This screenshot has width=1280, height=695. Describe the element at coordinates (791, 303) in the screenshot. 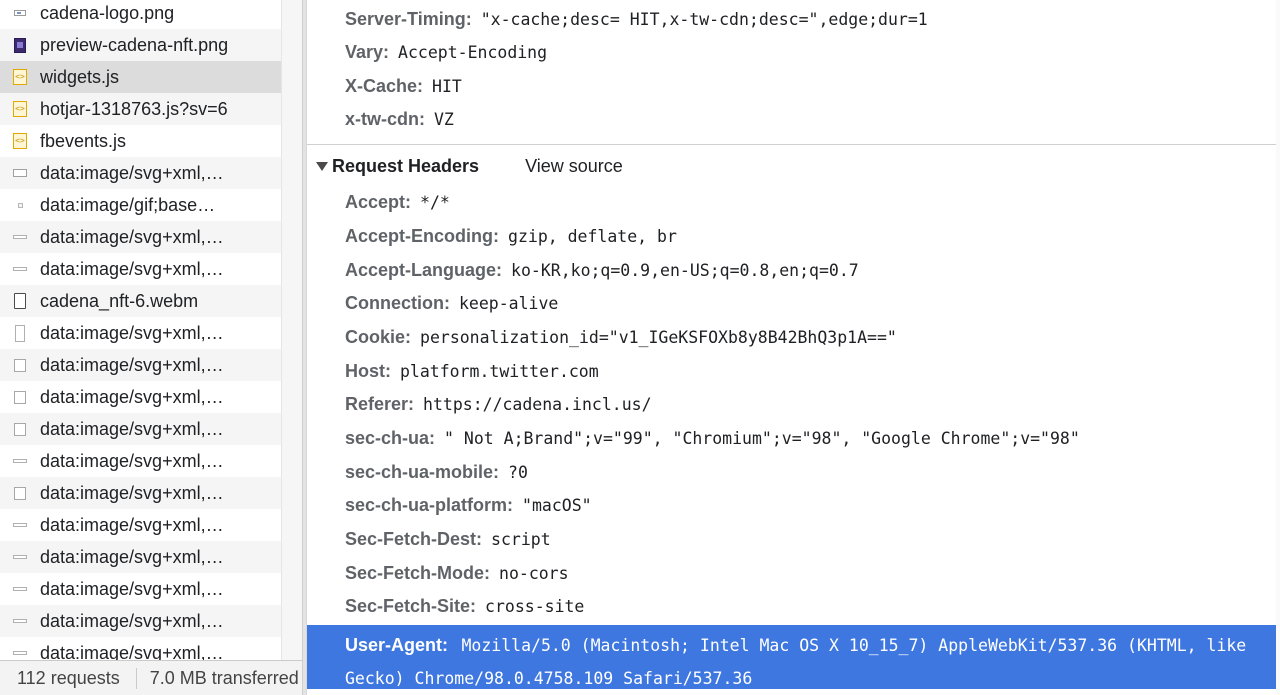

I see `request-header-row: Connection: keep-alive` at that location.